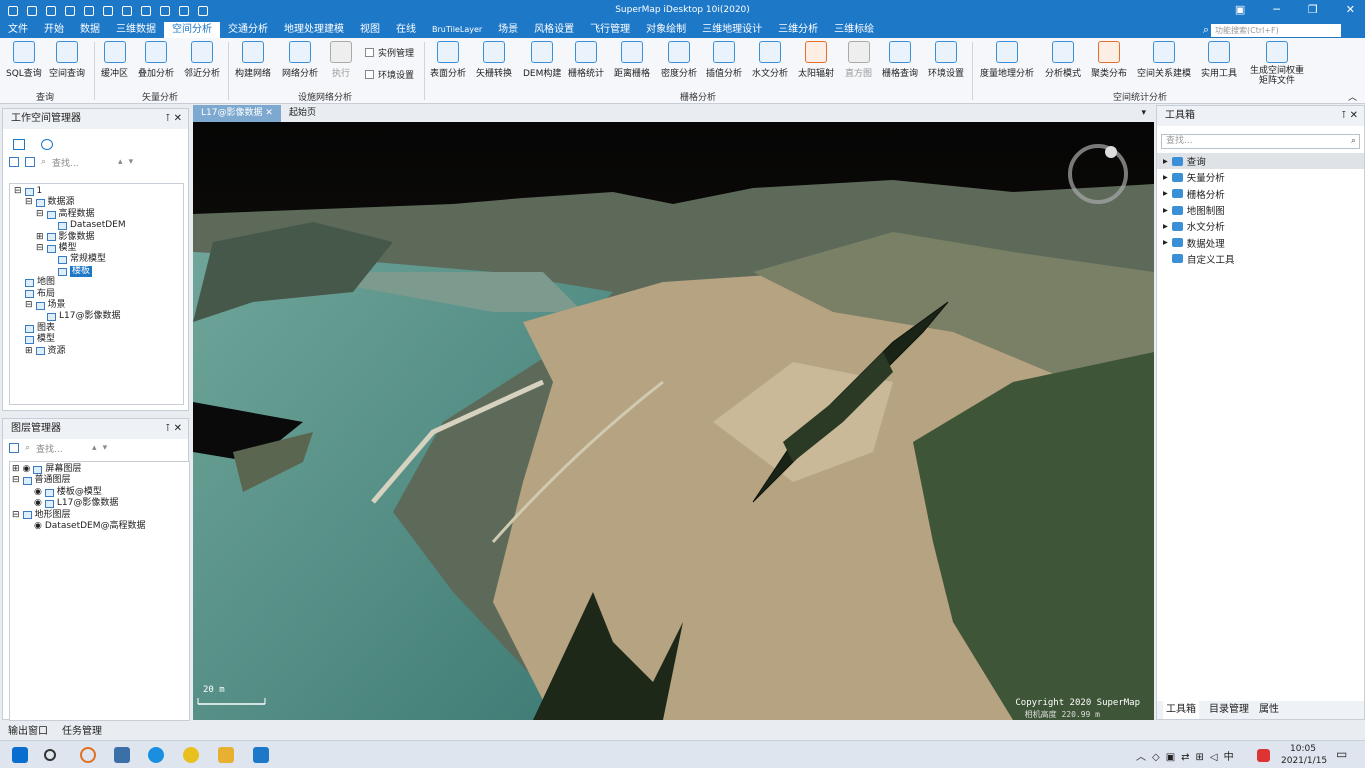  I want to click on menu-item: 开始, so click(54, 30).